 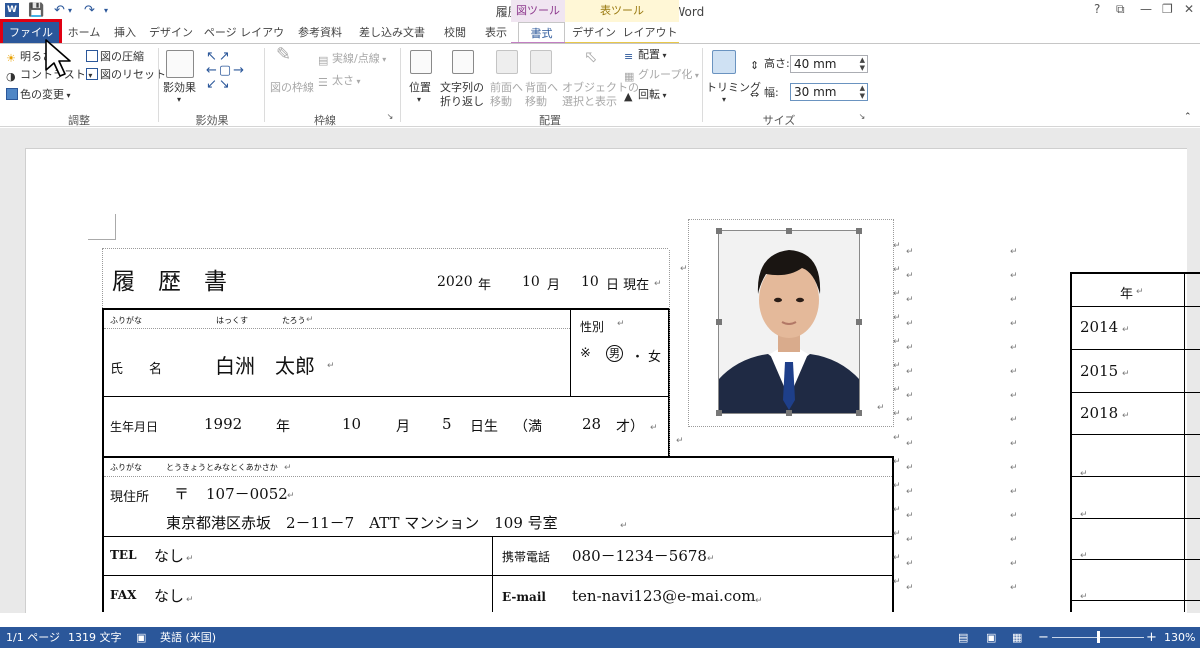 What do you see at coordinates (991, 637) in the screenshot?
I see `print-layout-icon: ▣` at bounding box center [991, 637].